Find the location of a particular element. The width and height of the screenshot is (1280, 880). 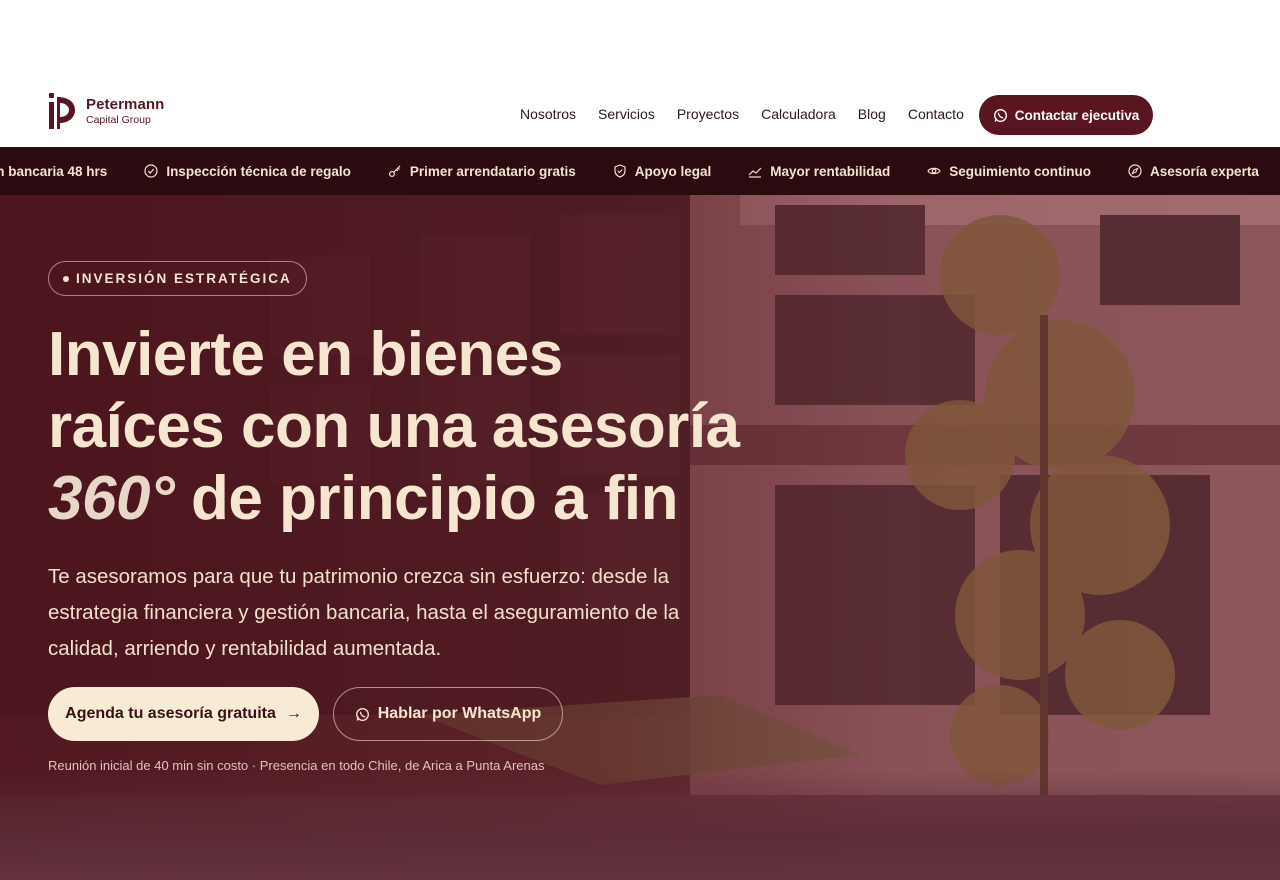

ticker-label: ón bancaria 48 hrs is located at coordinates (54, 171).